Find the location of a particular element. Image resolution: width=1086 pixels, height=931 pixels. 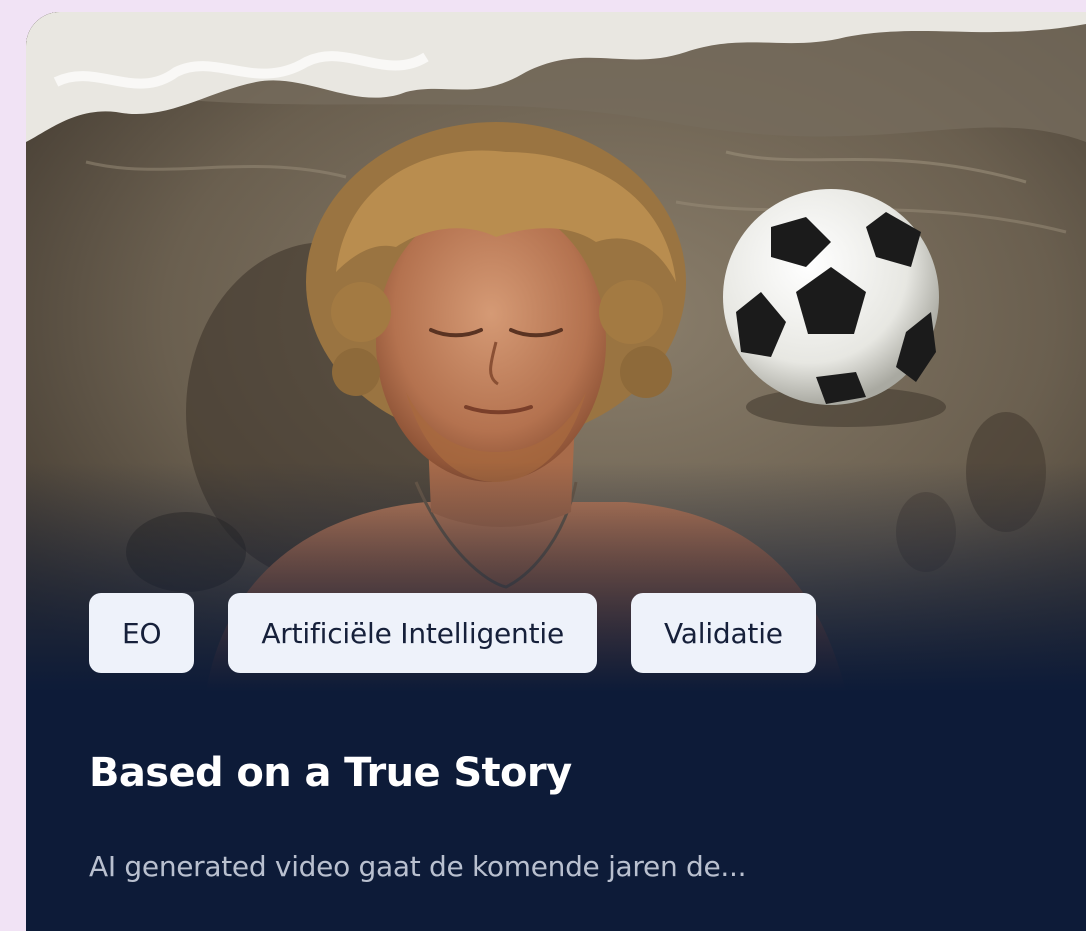

tag-validatie: Validatie is located at coordinates (723, 633).